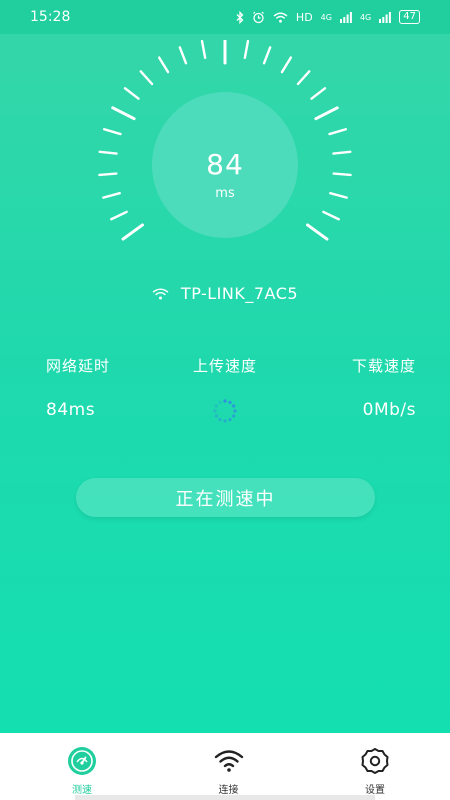  I want to click on status-time: 15:28, so click(50, 17).